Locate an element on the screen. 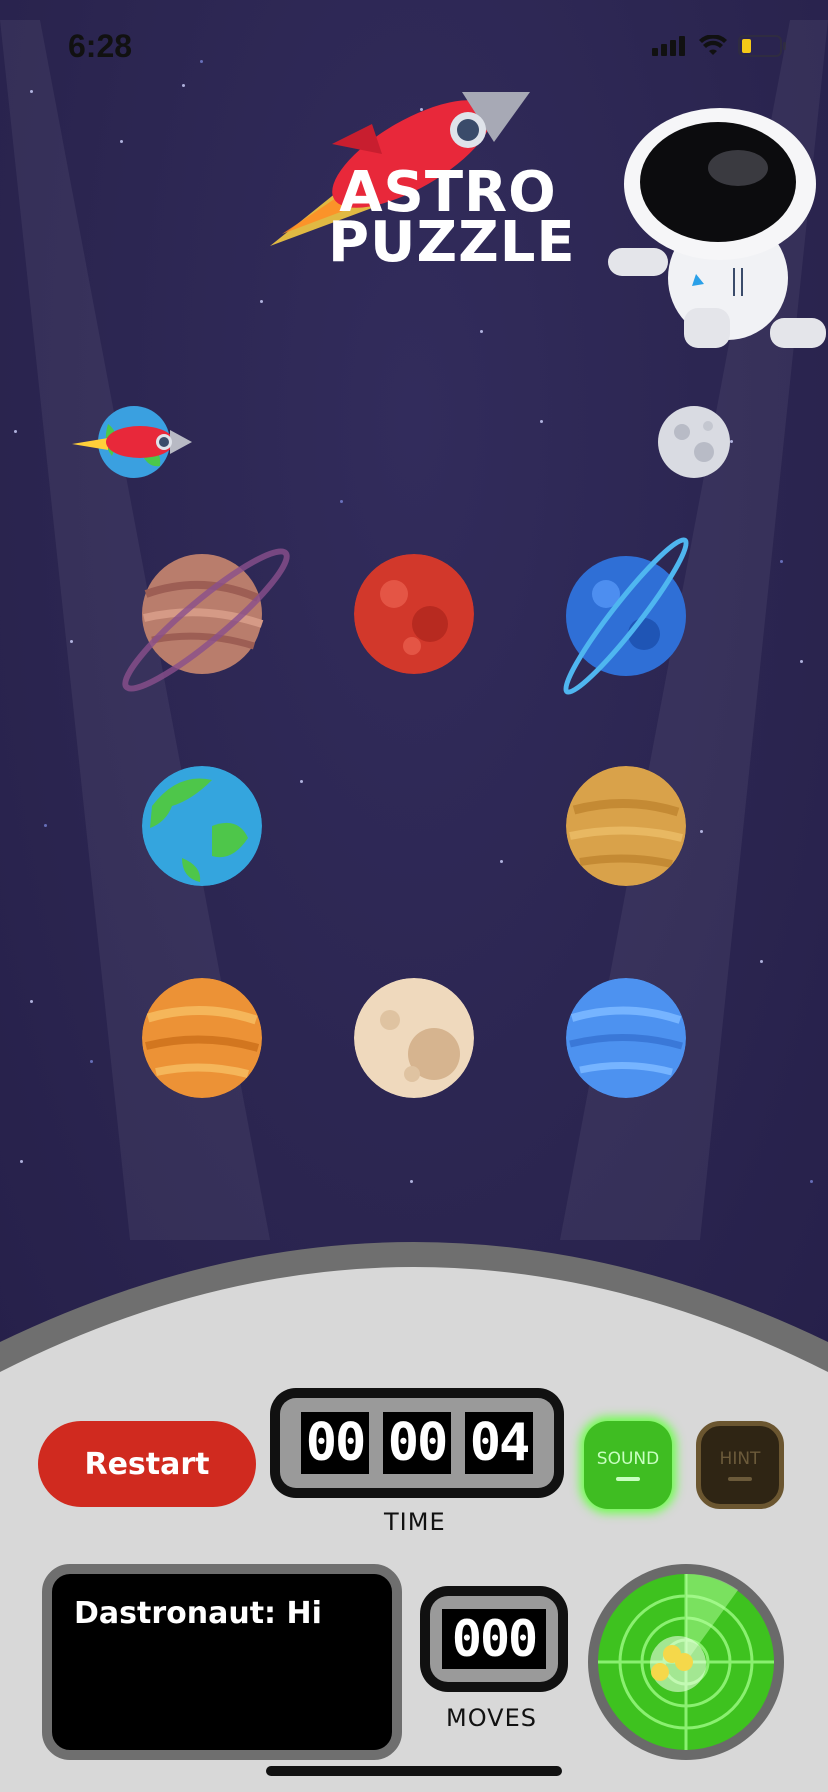 This screenshot has width=828, height=1792. small-rocket-earth-icon is located at coordinates (132, 442).